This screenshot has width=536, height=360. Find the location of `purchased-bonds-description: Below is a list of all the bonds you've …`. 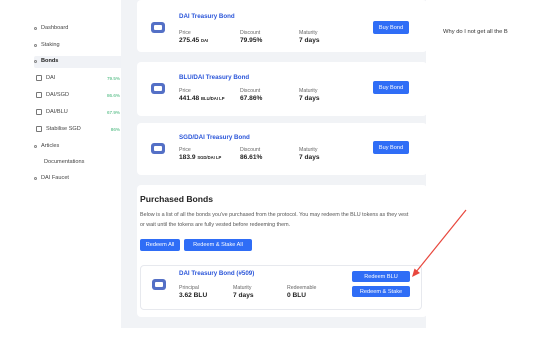

purchased-bonds-description: Below is a list of all the bonds you've … is located at coordinates (274, 220).